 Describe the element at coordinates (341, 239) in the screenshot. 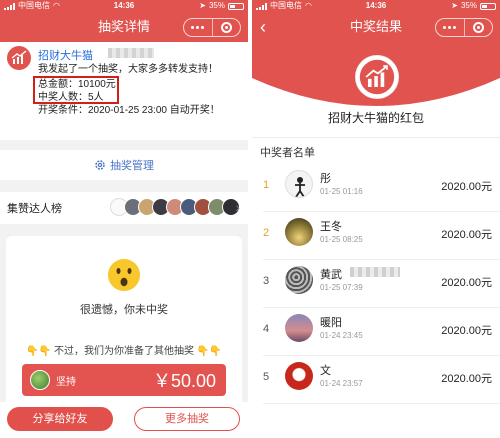

I see `winner-time: 01-25 08:25` at that location.